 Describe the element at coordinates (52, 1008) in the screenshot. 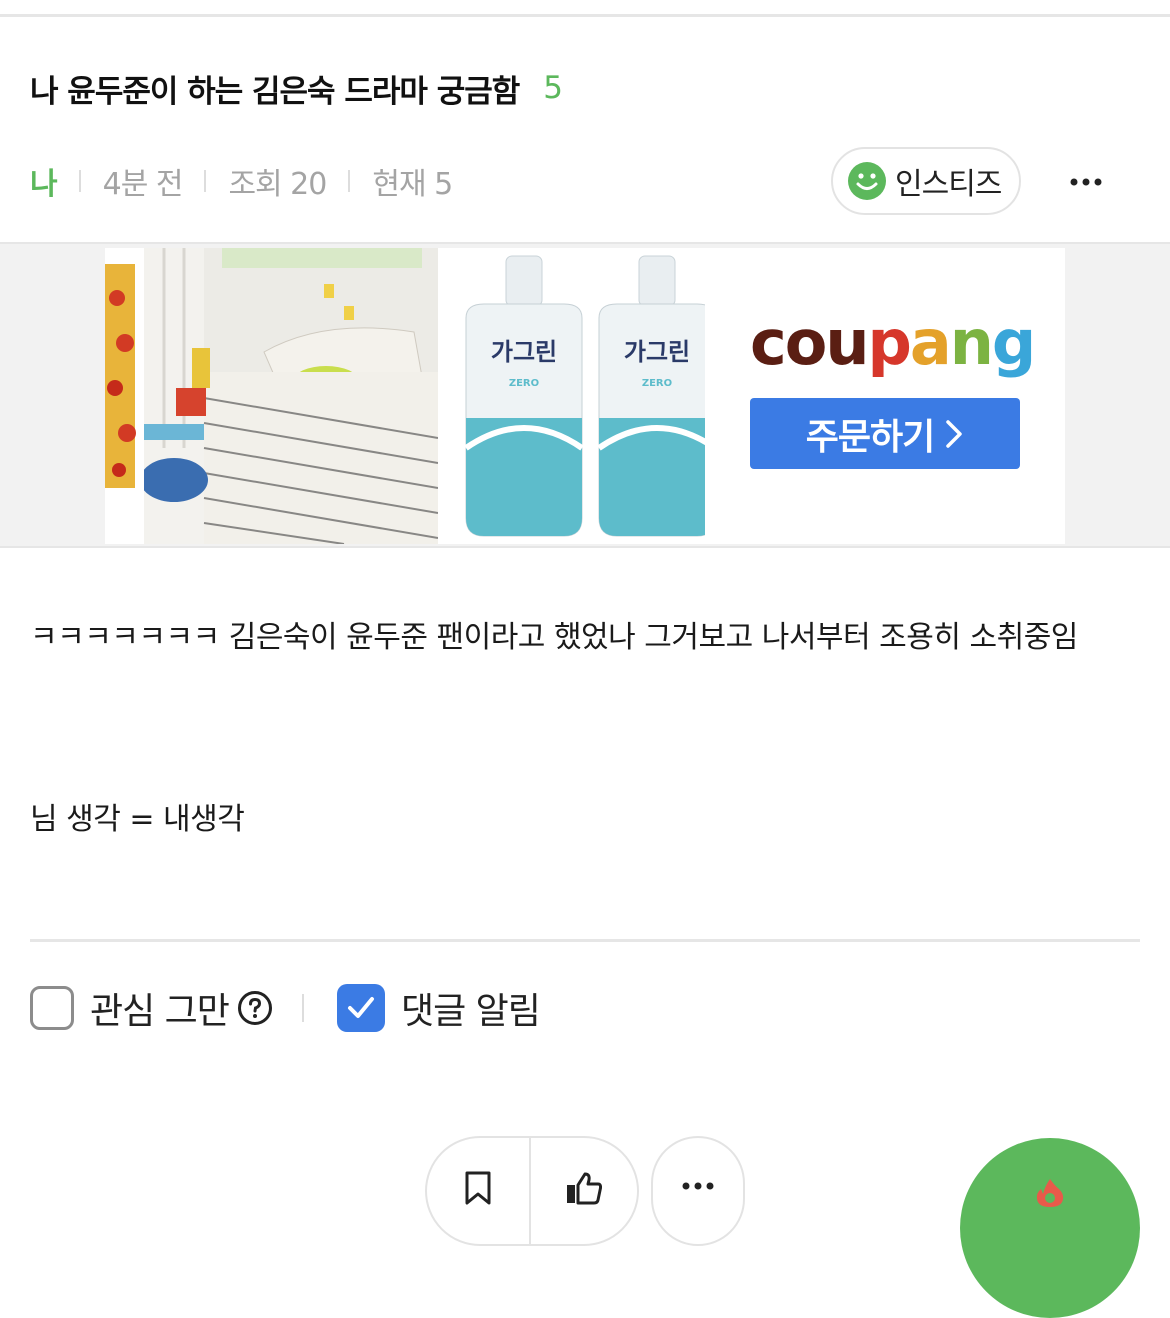

I see `unfollow-checkbox` at that location.